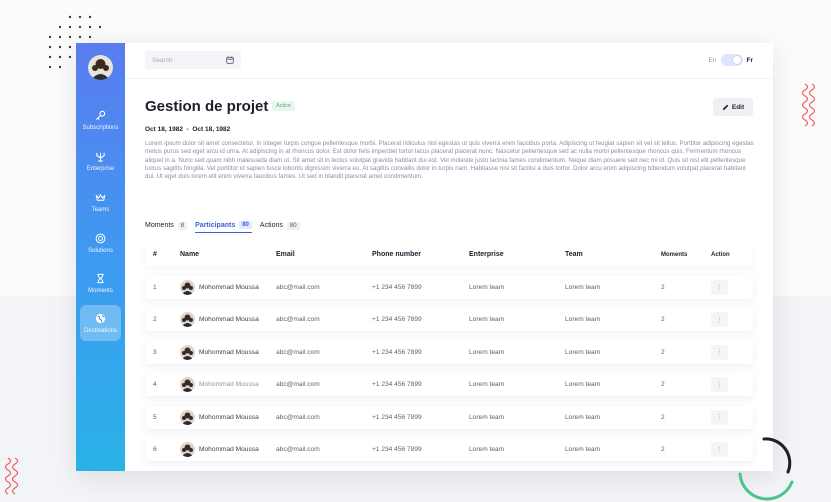  I want to click on edit-button: Edit, so click(733, 107).